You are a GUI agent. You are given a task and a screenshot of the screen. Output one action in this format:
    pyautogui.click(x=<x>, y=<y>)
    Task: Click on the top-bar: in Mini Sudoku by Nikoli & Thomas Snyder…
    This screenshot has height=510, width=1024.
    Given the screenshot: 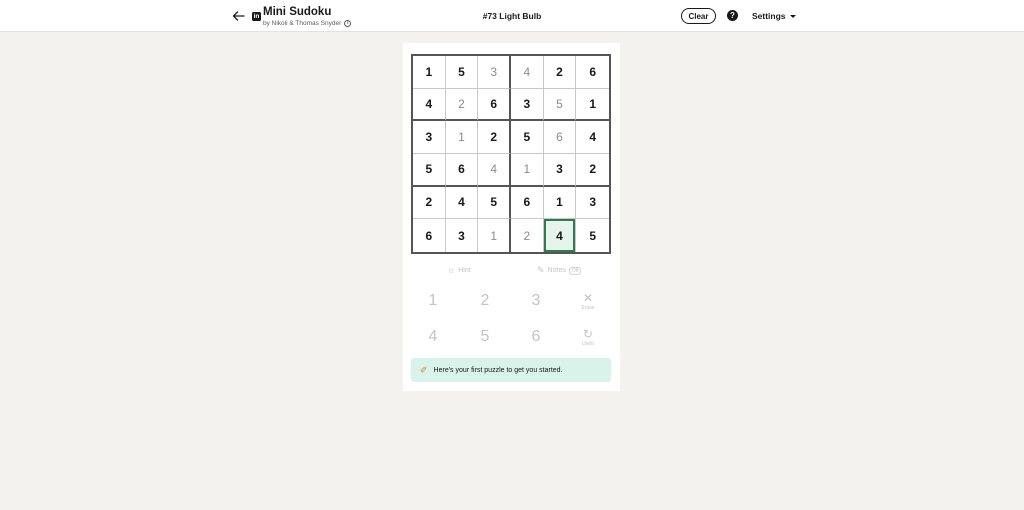 What is the action you would take?
    pyautogui.click(x=512, y=16)
    